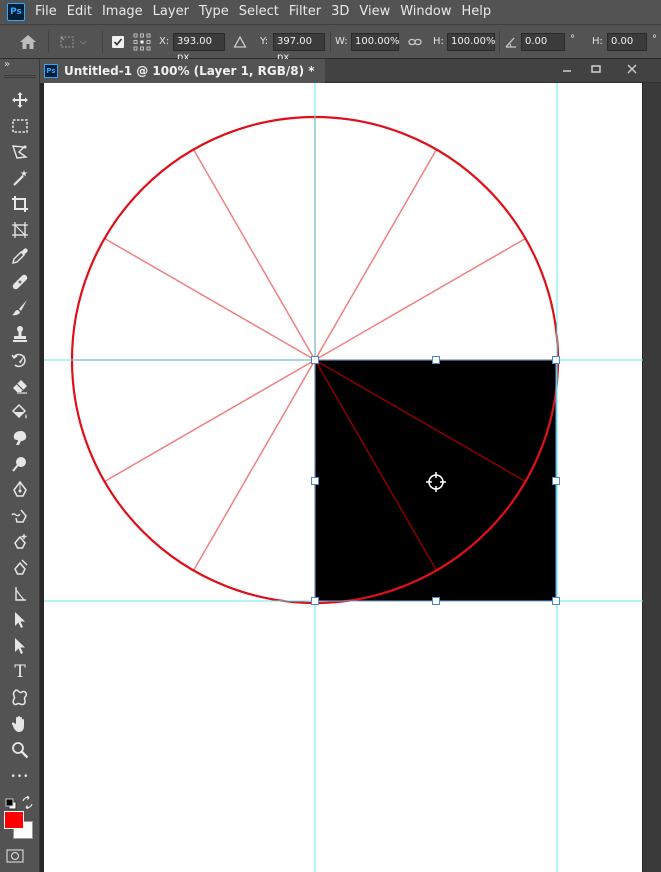 This screenshot has height=872, width=661. What do you see at coordinates (14, 820) in the screenshot?
I see `foreground-color-swatch` at bounding box center [14, 820].